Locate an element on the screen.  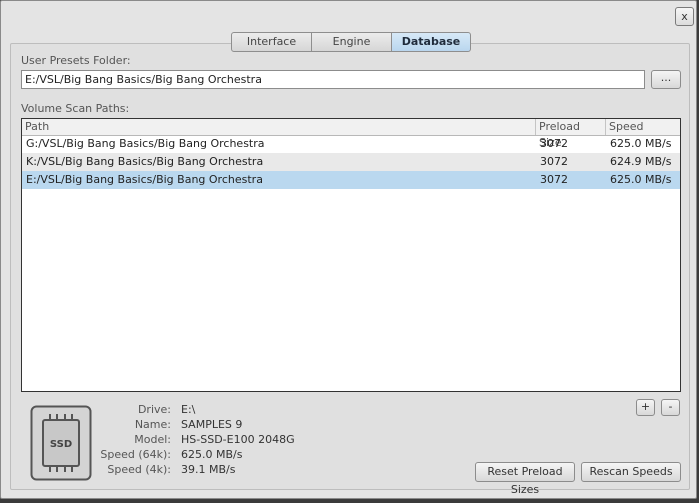
presets-folder-label: User Presets Folder: is located at coordinates (76, 60).